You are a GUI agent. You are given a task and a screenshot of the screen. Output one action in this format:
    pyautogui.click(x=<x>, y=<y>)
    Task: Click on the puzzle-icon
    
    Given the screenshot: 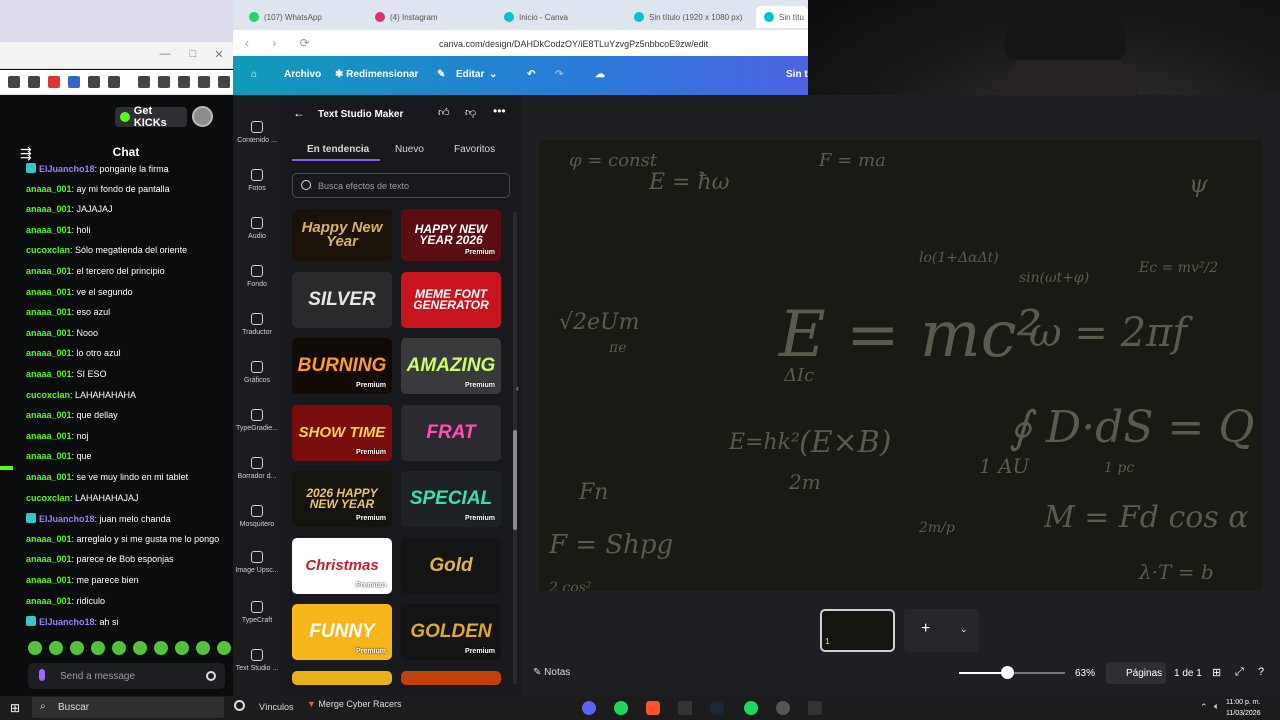 What is the action you would take?
    pyautogui.click(x=94, y=82)
    